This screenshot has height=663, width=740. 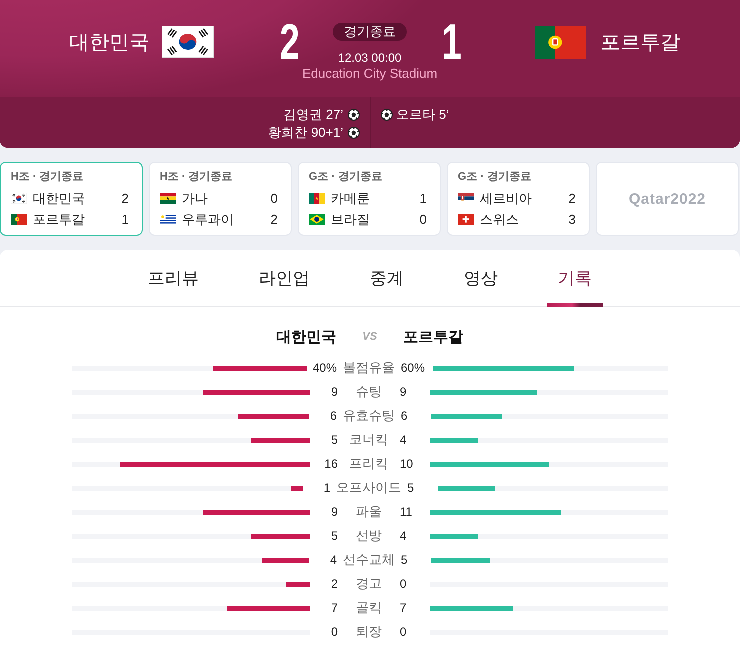 I want to click on match-datetime: 12.03 00:00, so click(x=370, y=58).